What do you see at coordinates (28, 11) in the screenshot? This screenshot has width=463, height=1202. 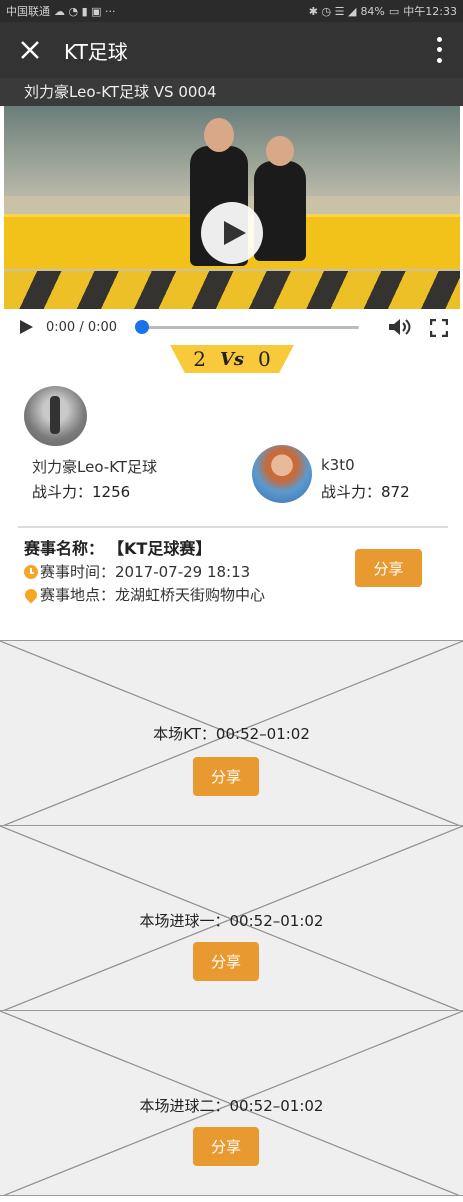 I see `carrier-label: 中国联通` at bounding box center [28, 11].